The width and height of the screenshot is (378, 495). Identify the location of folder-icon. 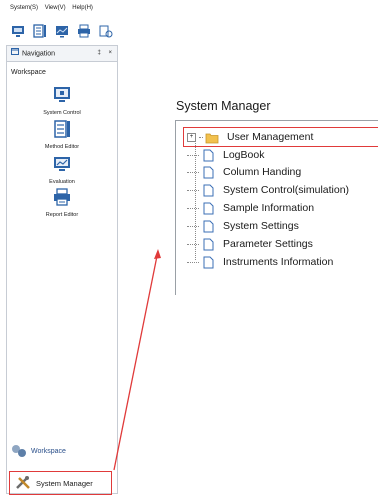
(212, 138).